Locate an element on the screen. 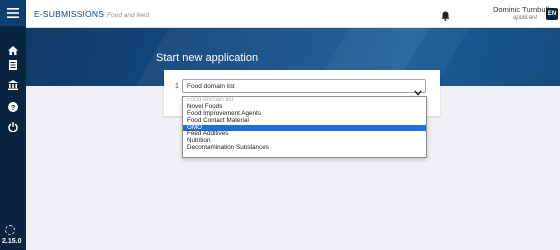 This screenshot has width=560, height=250. page-title: Start new application is located at coordinates (207, 58).